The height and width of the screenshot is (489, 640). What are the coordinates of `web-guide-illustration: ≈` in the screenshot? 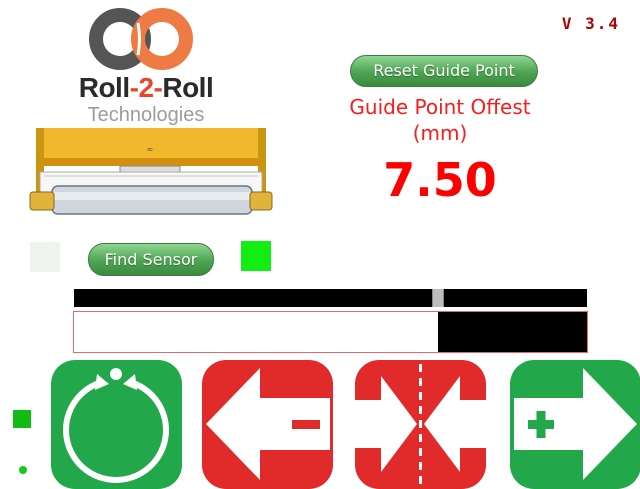 It's located at (151, 171).